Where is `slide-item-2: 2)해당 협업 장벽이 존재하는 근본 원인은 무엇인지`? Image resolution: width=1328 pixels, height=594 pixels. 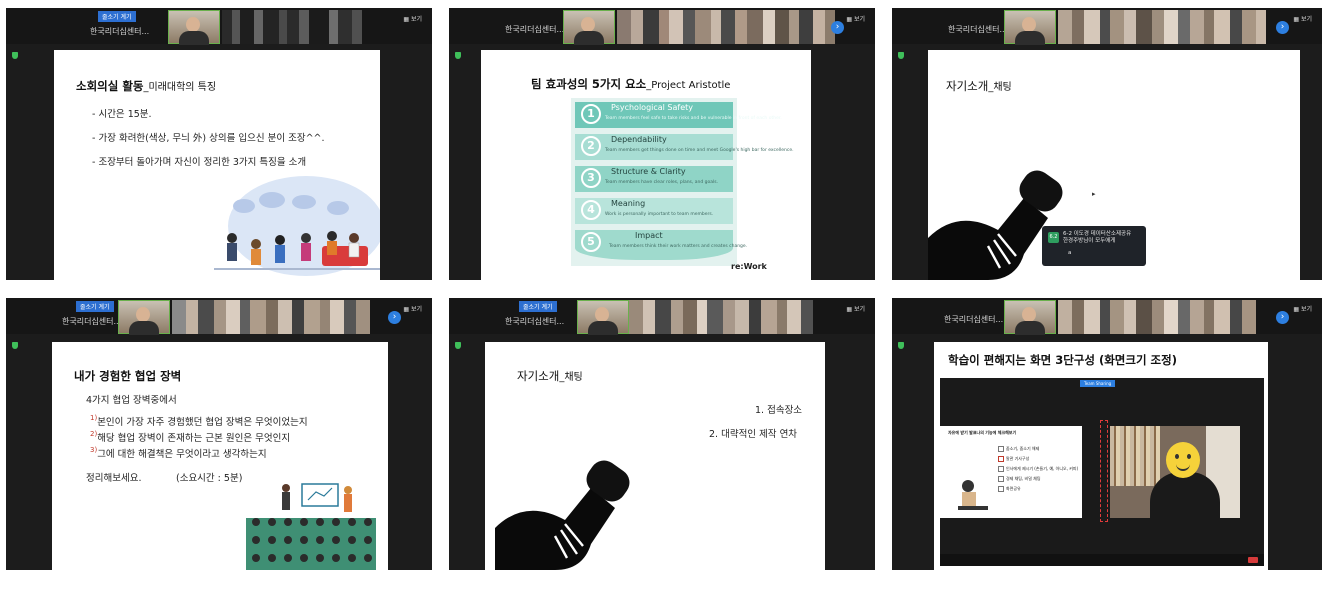
slide-item-2: 2)해당 협업 장벽이 존재하는 근본 원인은 무엇인지 is located at coordinates (190, 437).